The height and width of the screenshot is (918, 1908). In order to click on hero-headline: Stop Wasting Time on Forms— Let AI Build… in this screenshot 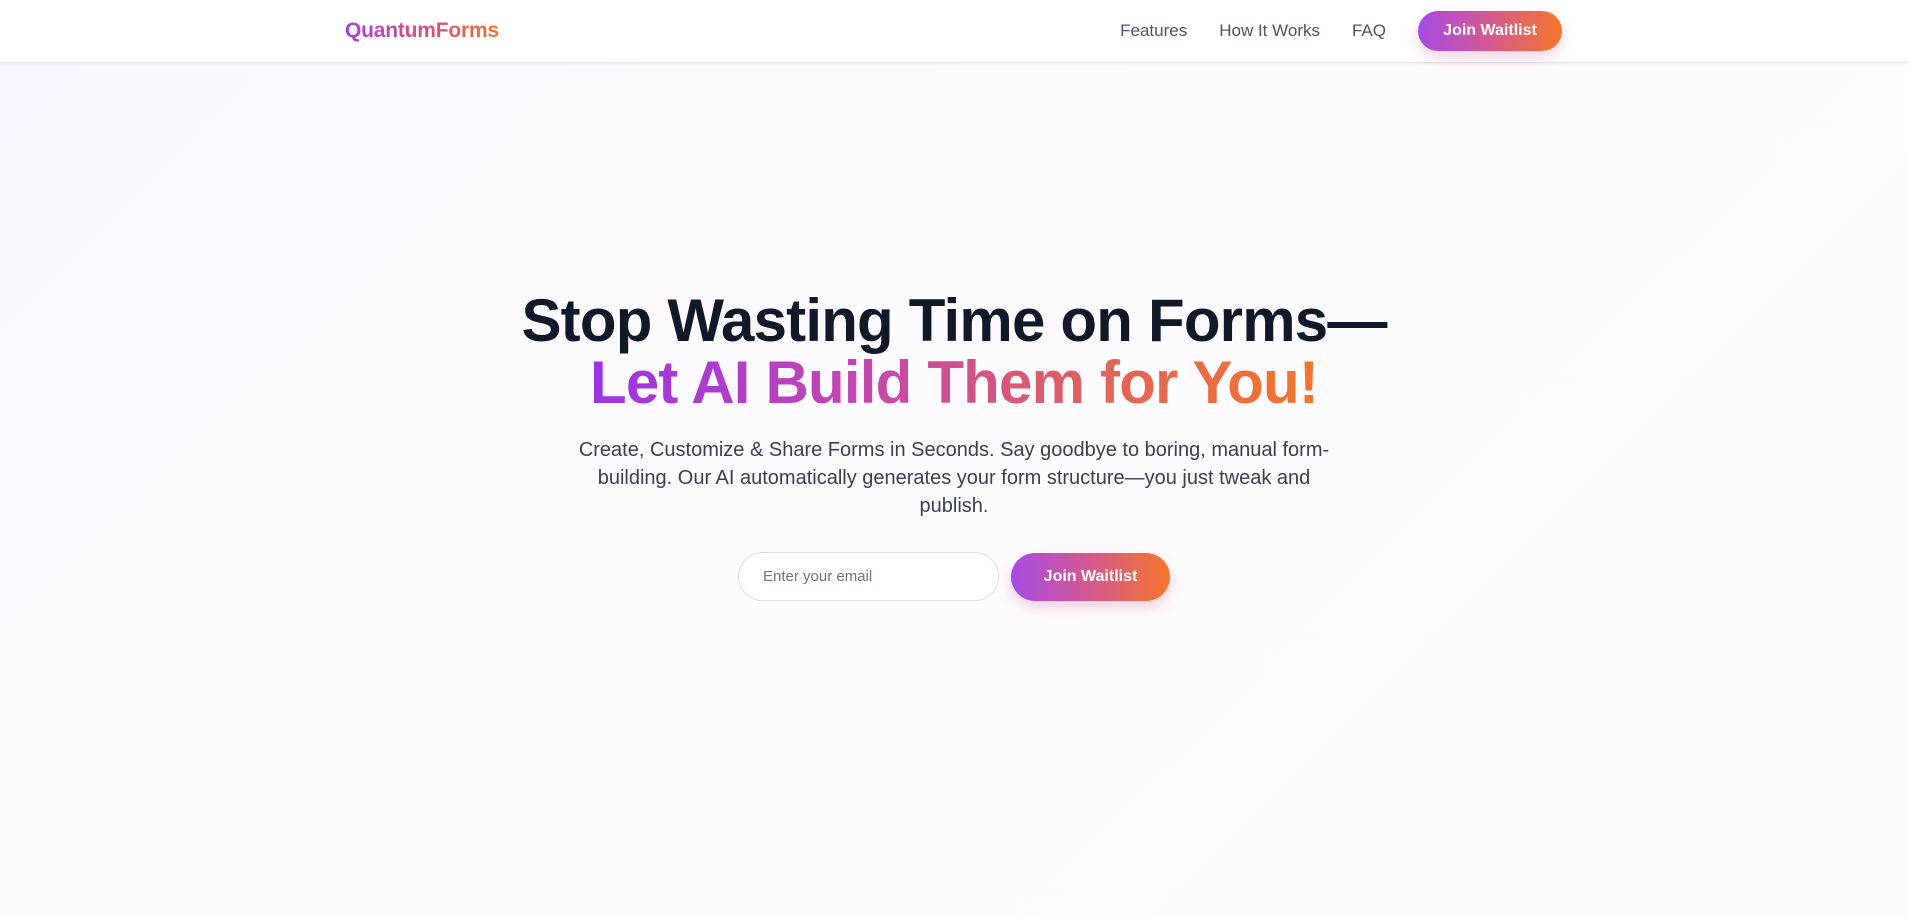, I will do `click(954, 352)`.